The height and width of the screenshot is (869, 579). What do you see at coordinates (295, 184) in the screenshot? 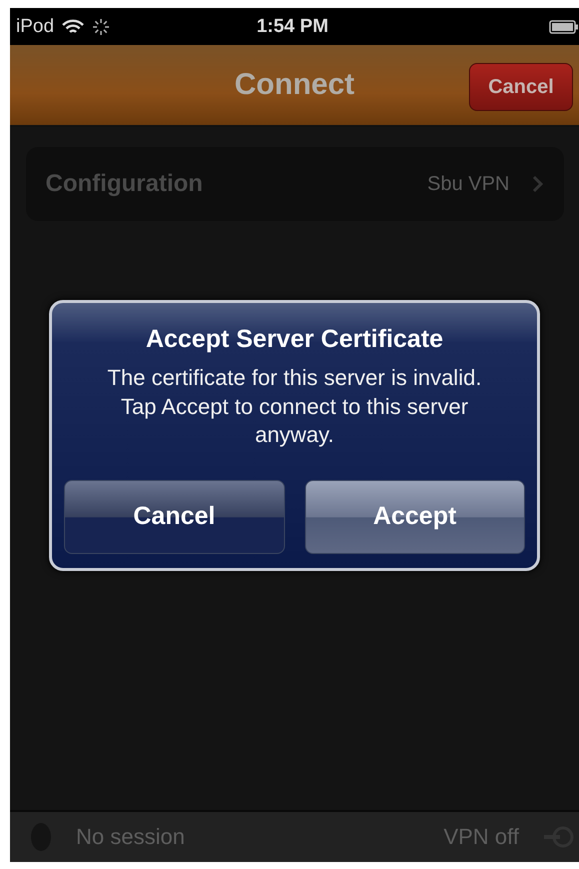
I see `configuration-row: Configuration Sbu VPN` at bounding box center [295, 184].